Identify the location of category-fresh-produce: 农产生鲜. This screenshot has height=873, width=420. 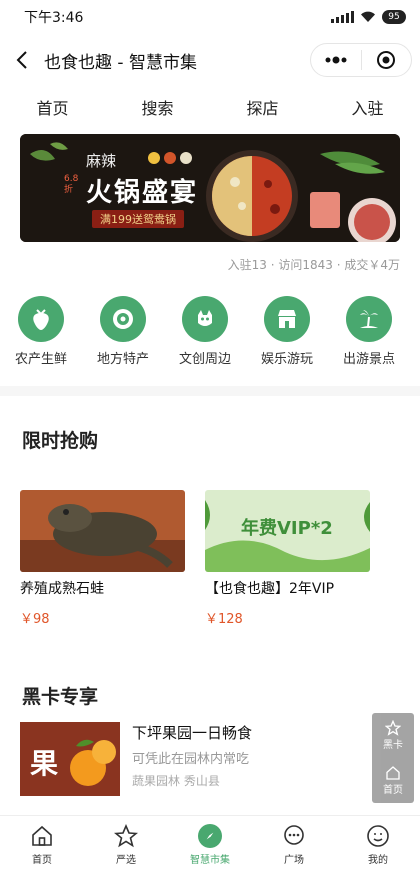
(41, 331).